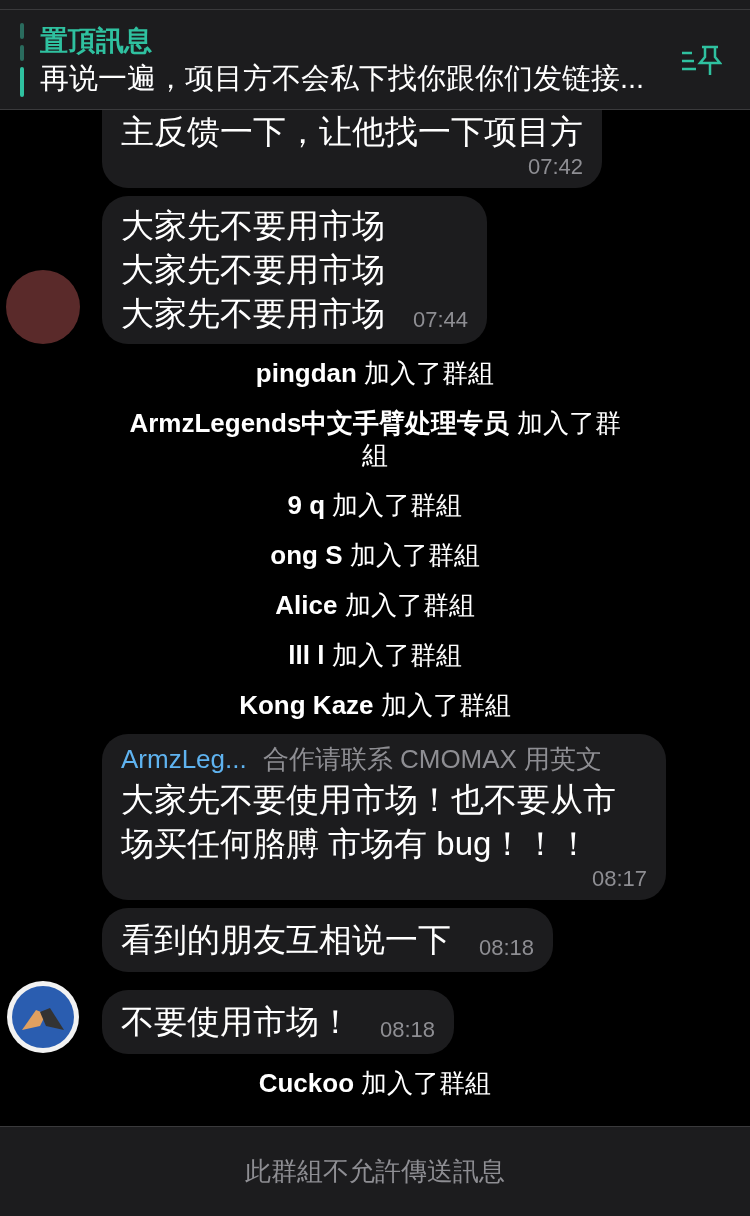 The width and height of the screenshot is (750, 1216). Describe the element at coordinates (375, 439) in the screenshot. I see `service-message: ArmzLegends中文手臂处理专员 加入了群組` at that location.